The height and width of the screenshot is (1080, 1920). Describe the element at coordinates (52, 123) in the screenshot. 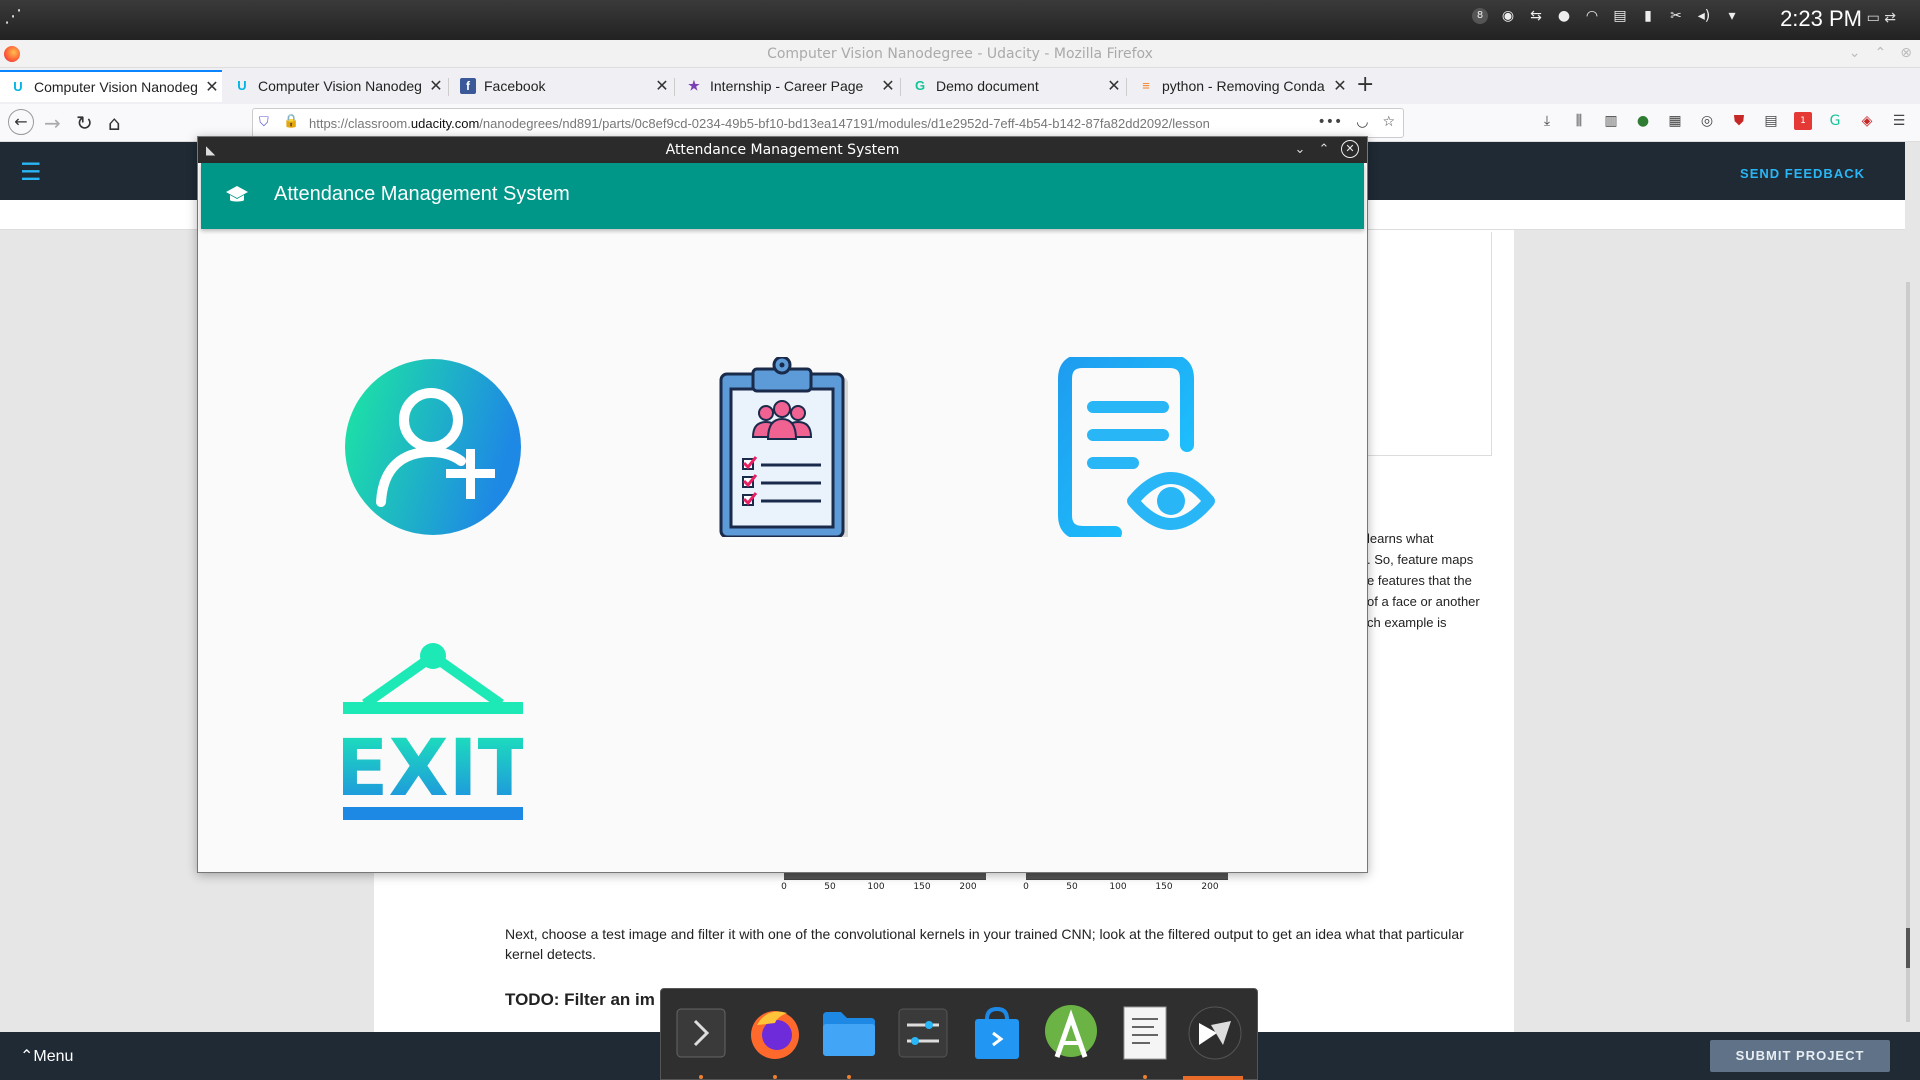

I see `forward-button: →` at that location.